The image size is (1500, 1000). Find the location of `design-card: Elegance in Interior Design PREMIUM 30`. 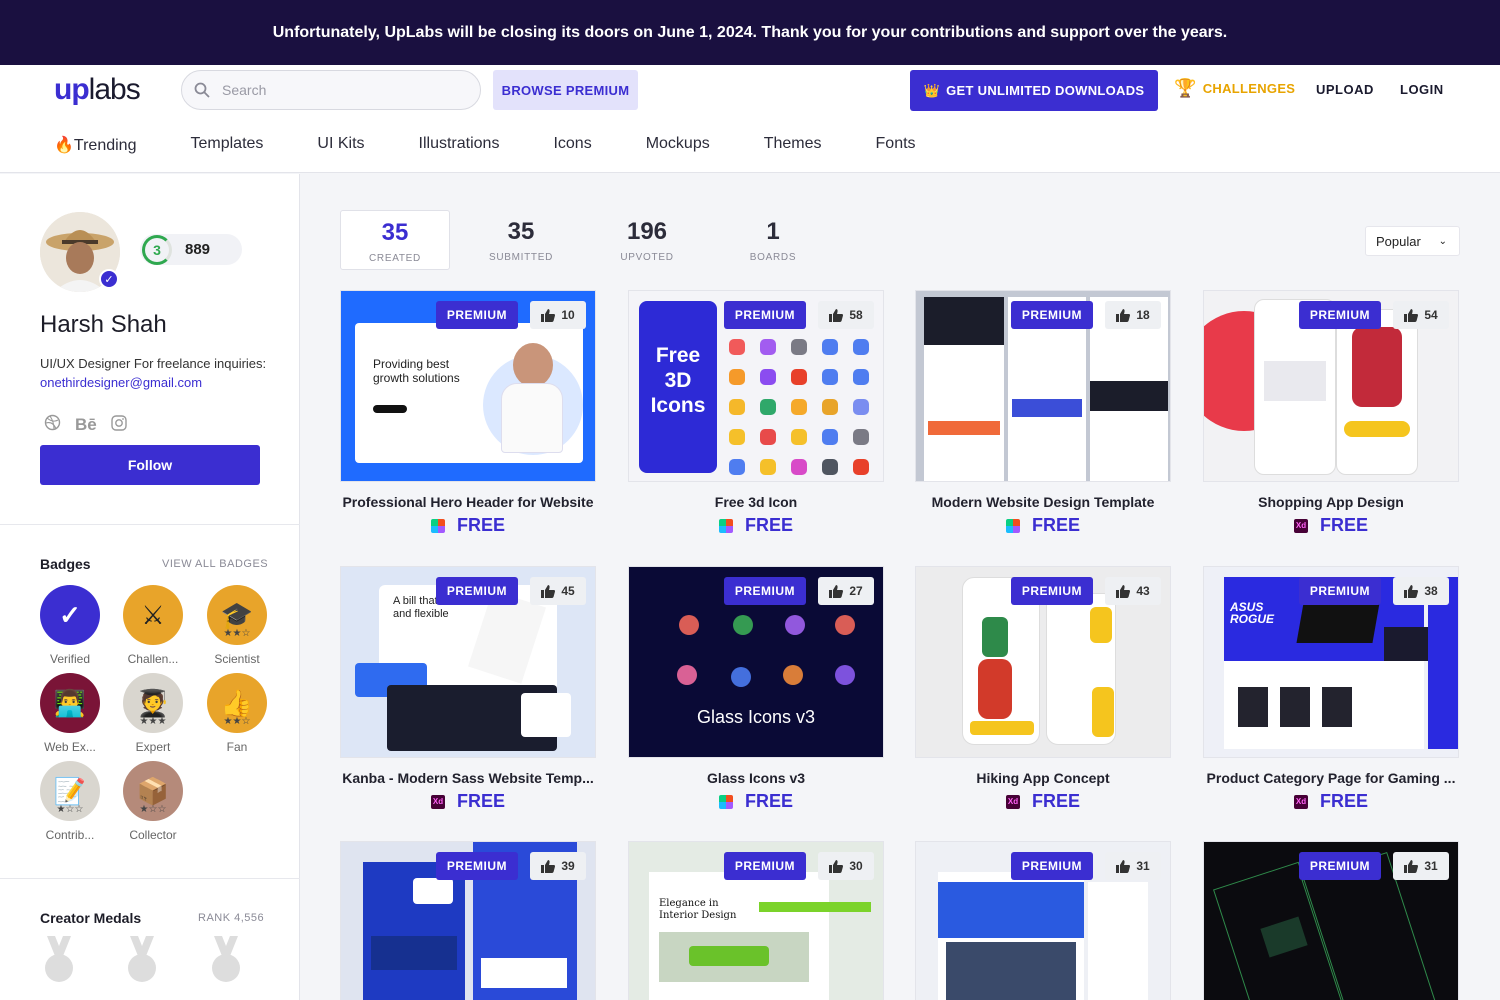

design-card: Elegance in Interior Design PREMIUM 30 is located at coordinates (756, 920).